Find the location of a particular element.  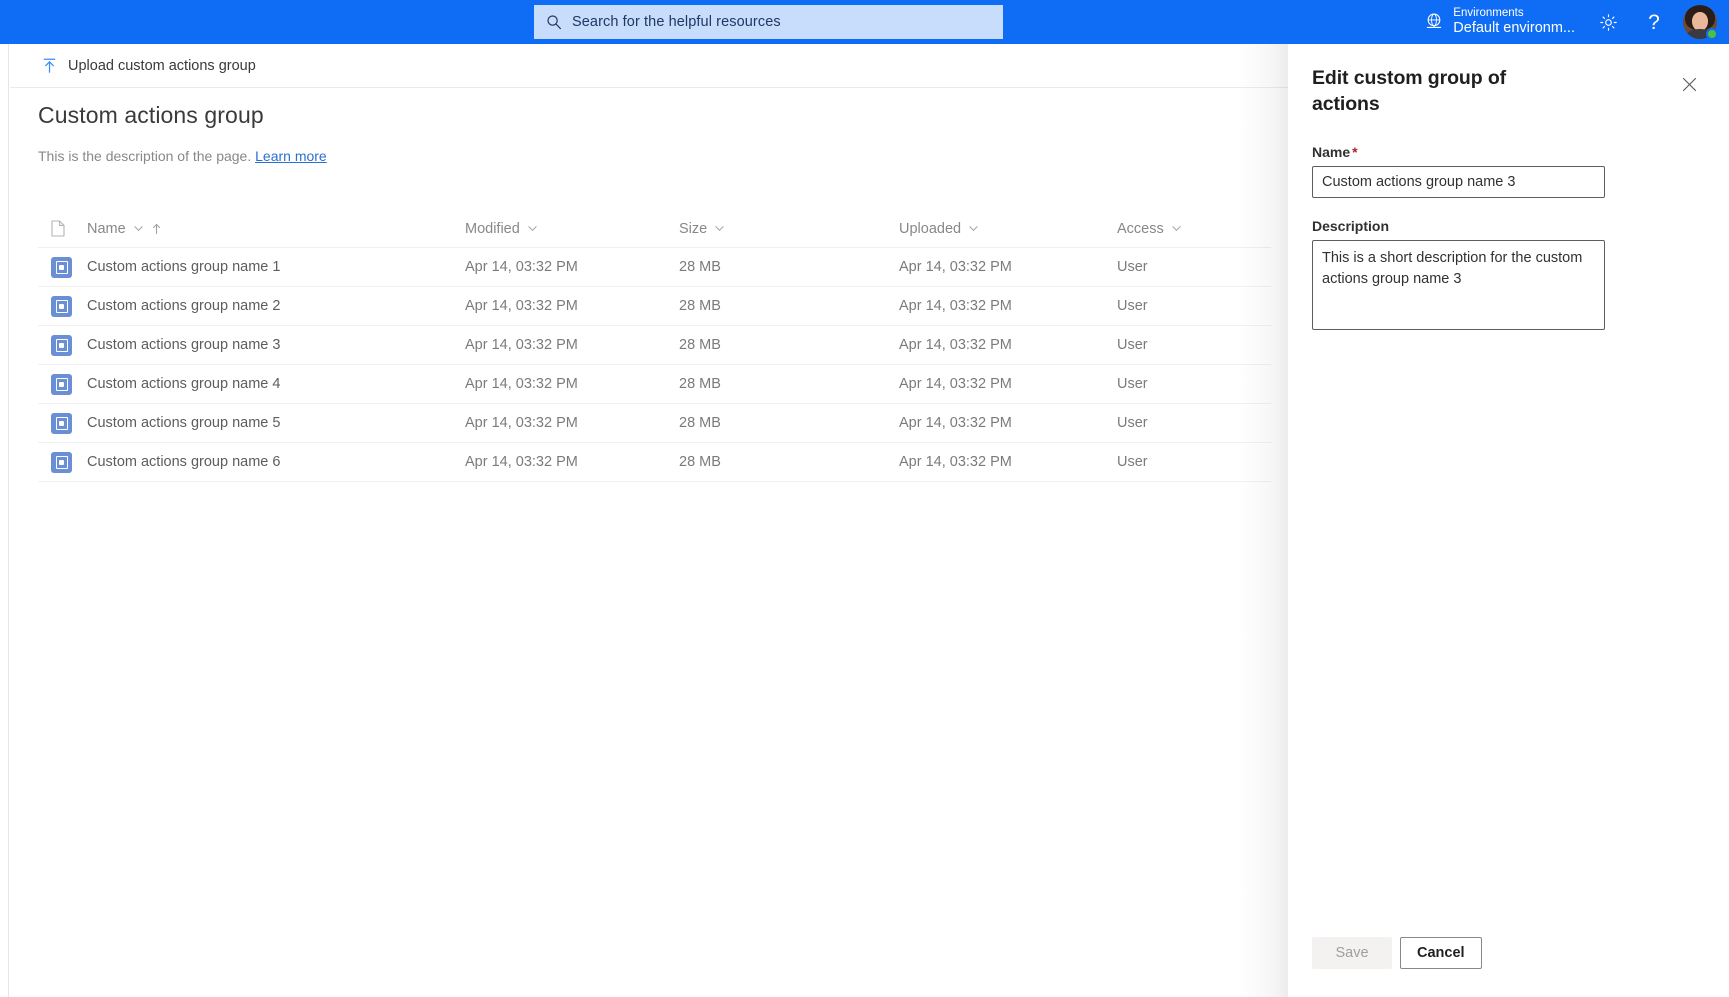

user-account-button is located at coordinates (1700, 22).